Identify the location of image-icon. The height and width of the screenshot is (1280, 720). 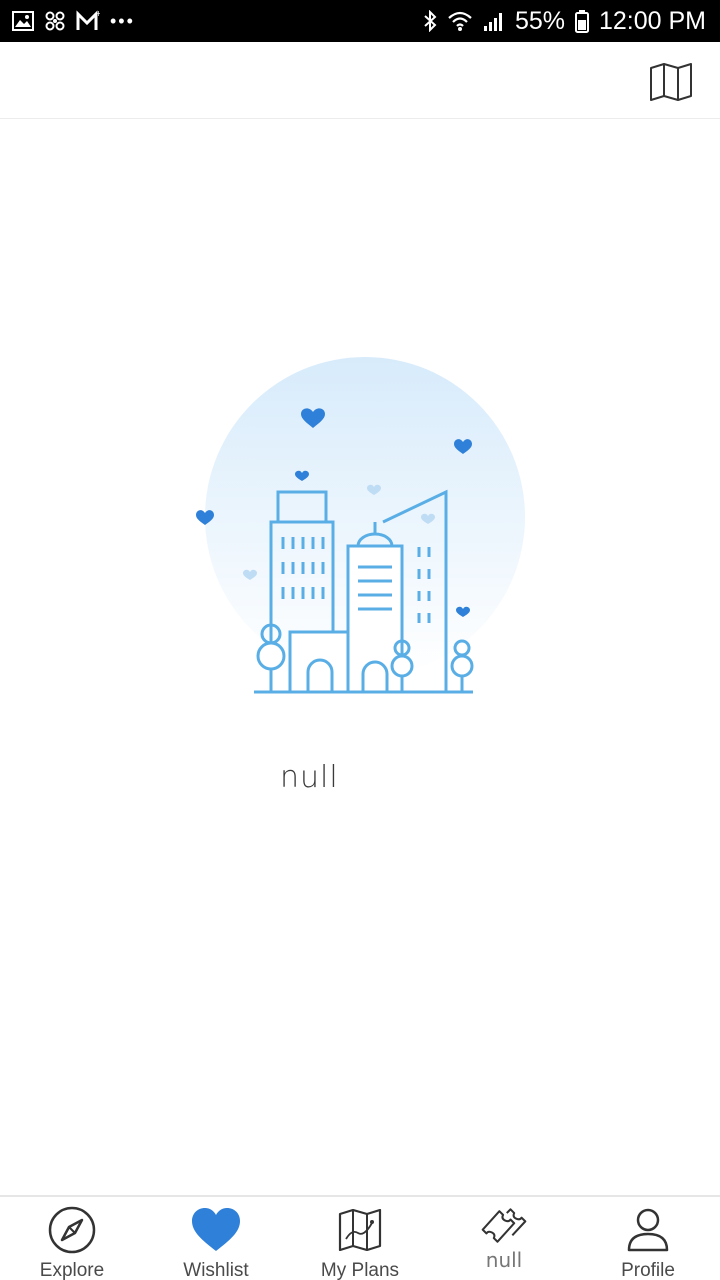
(23, 21).